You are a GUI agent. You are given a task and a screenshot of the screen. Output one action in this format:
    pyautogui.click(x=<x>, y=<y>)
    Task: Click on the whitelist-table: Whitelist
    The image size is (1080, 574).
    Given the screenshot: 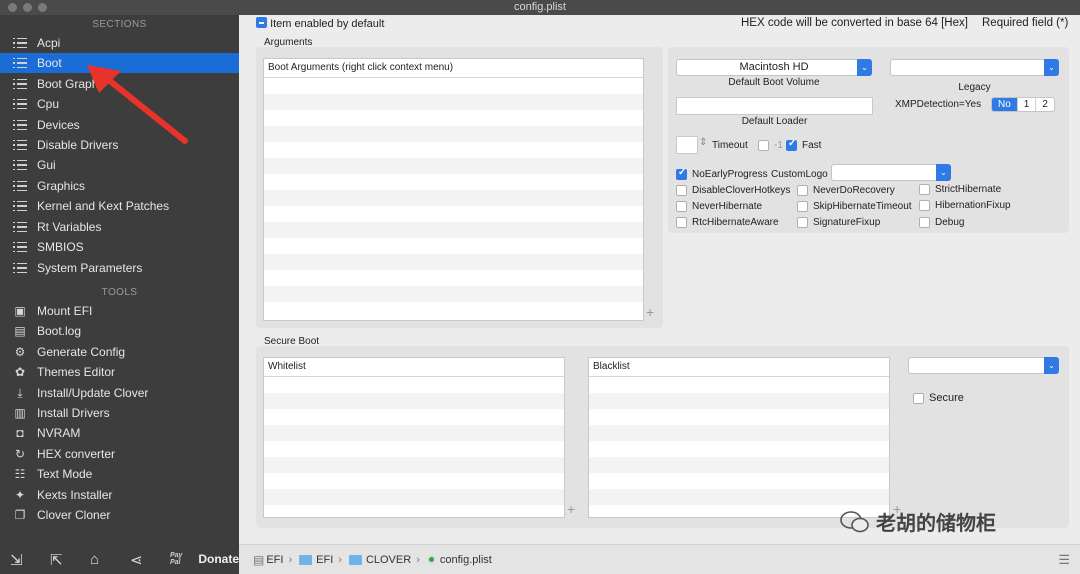 What is the action you would take?
    pyautogui.click(x=414, y=437)
    